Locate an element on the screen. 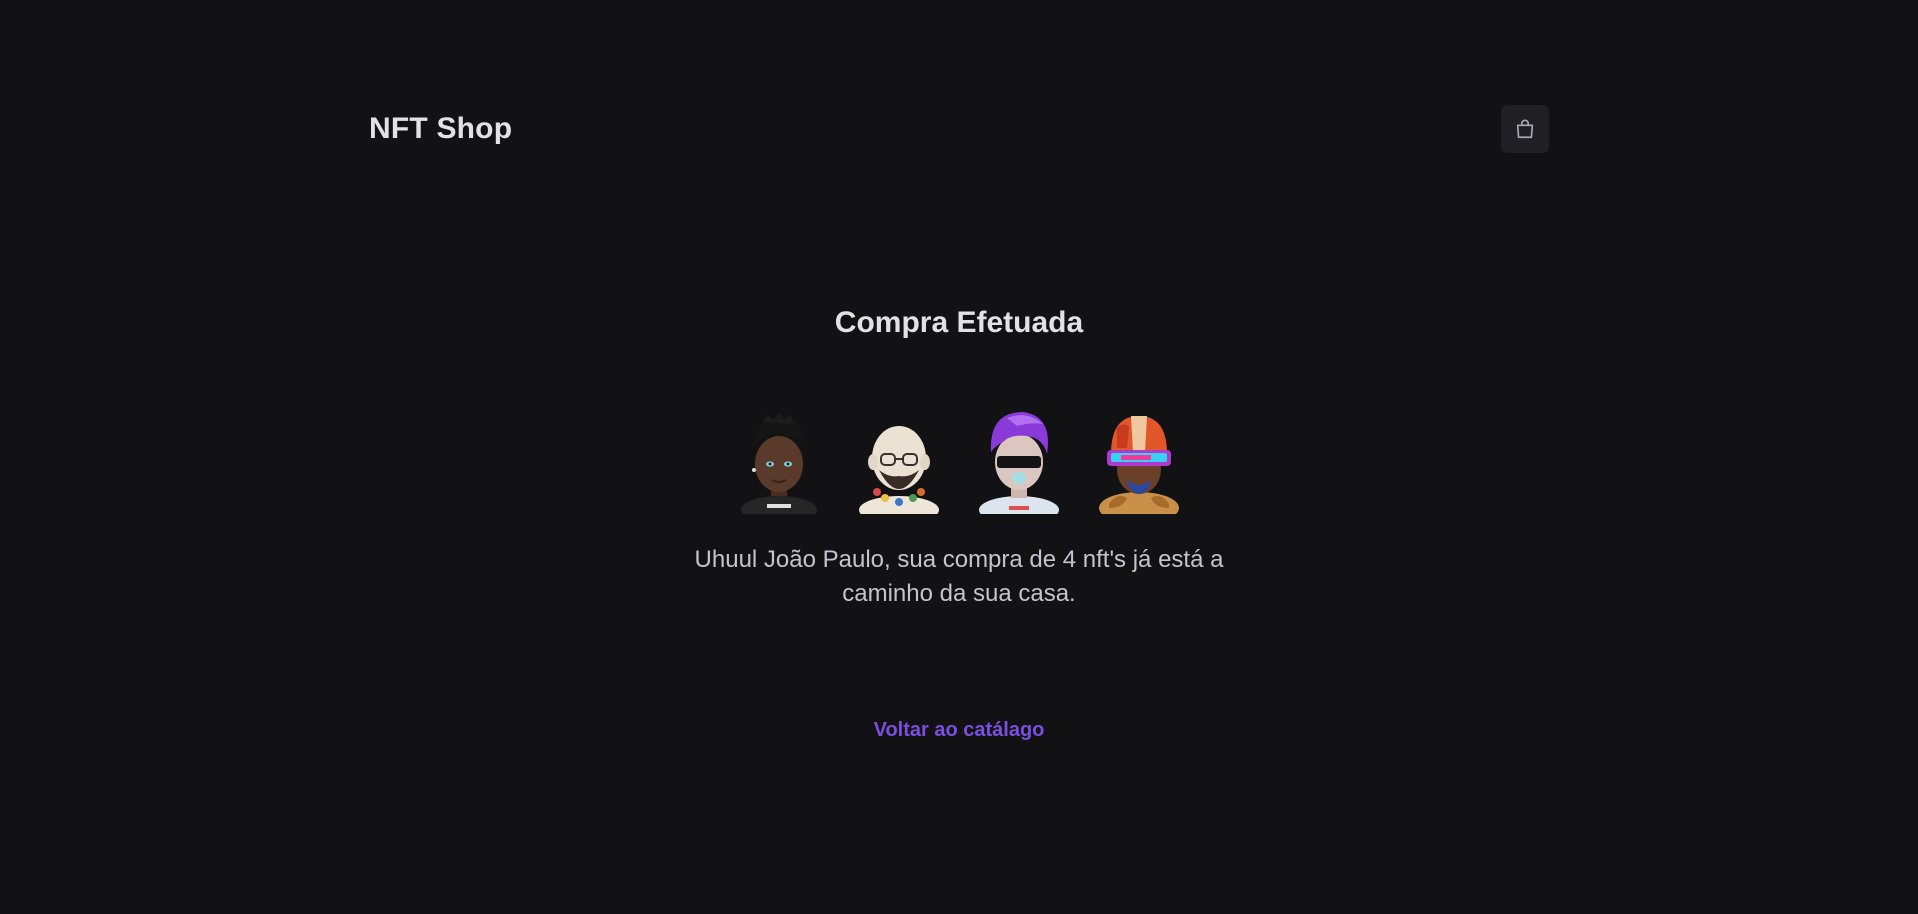  cart-button is located at coordinates (1525, 129).